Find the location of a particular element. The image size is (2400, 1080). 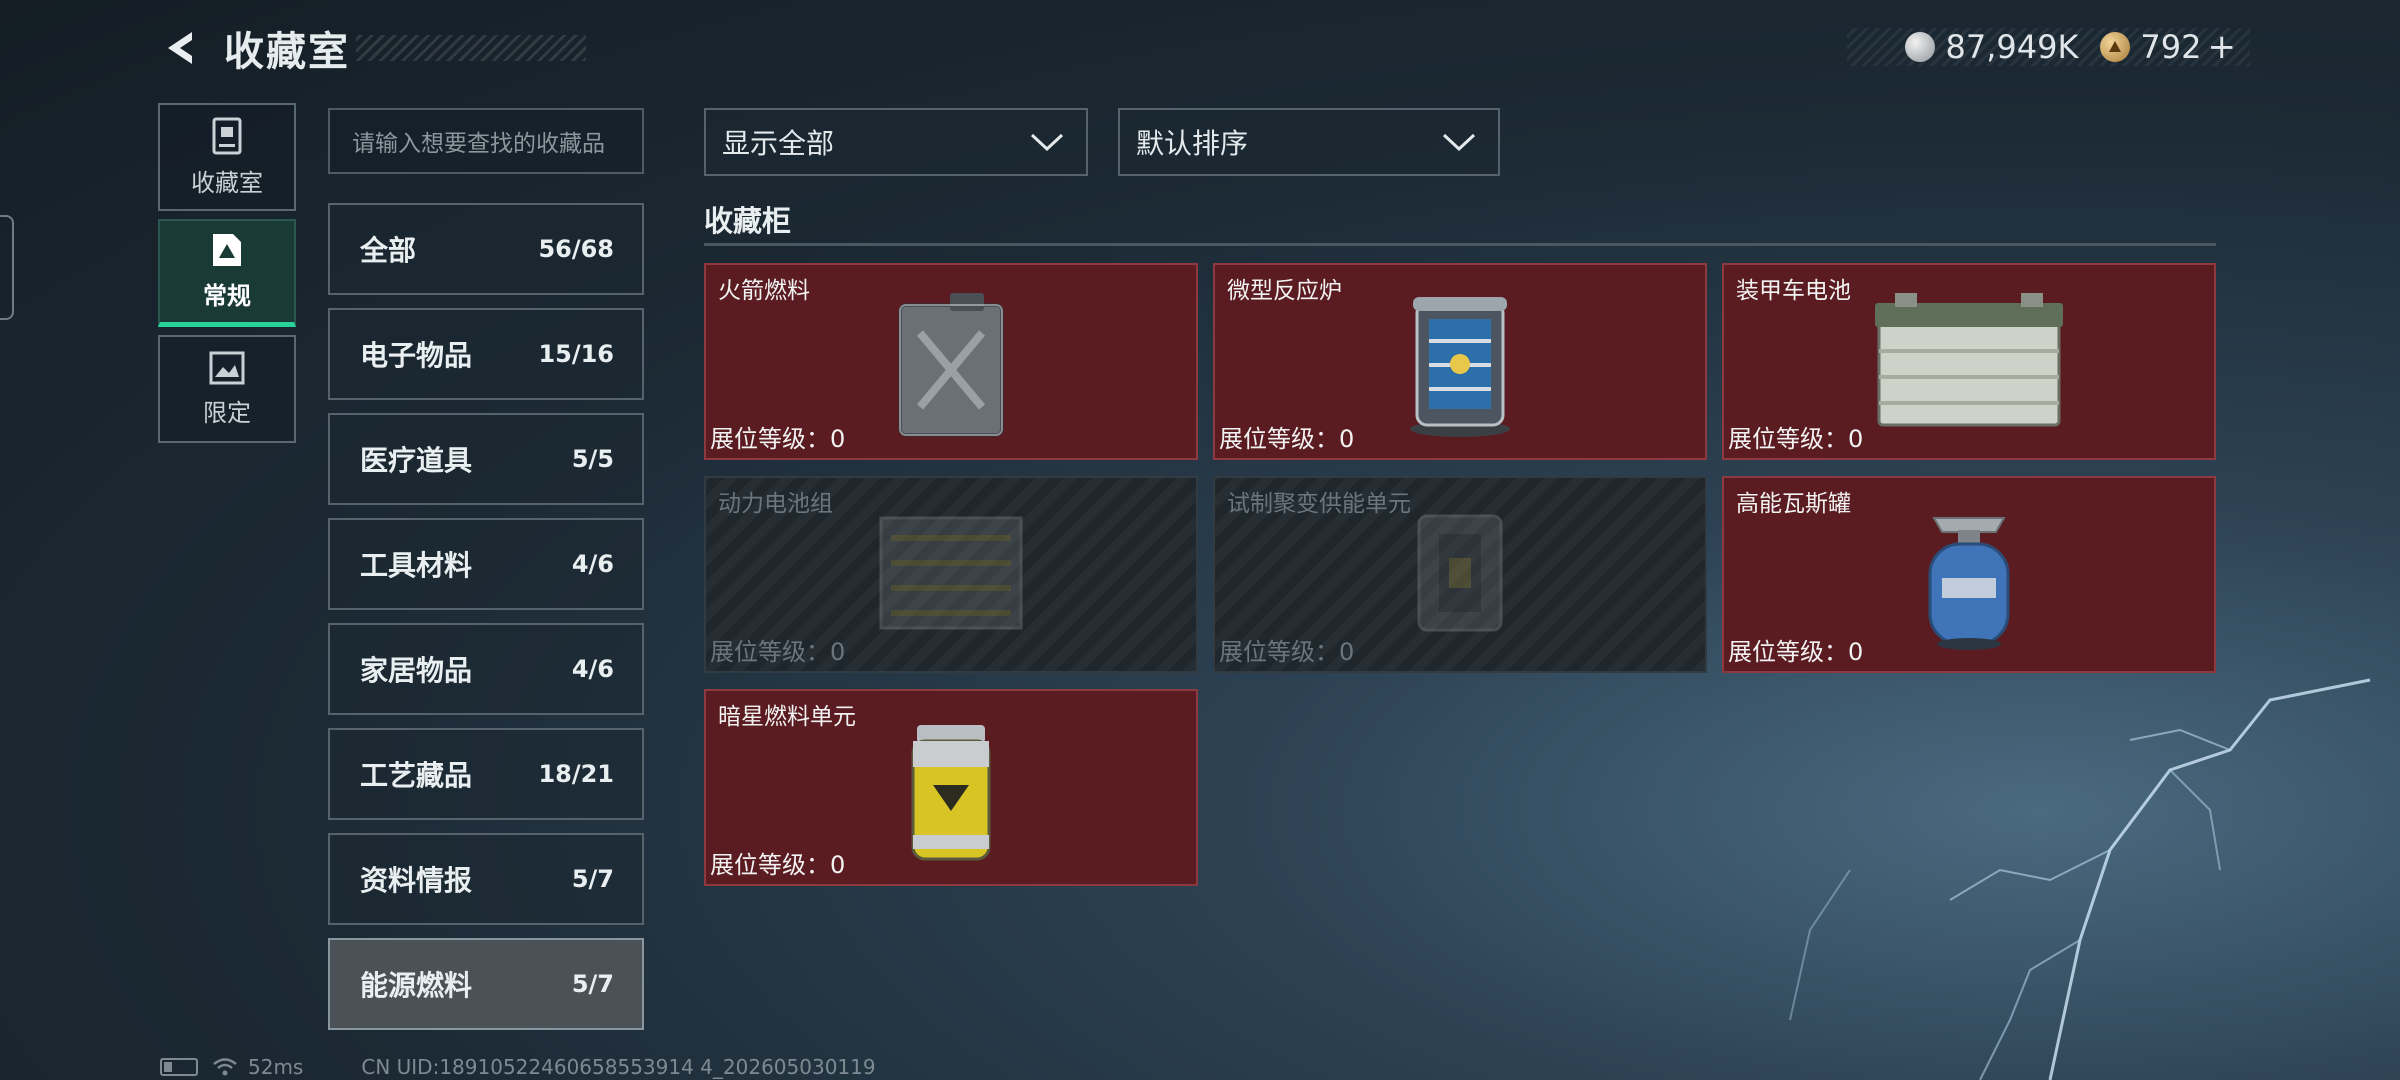

item-card-armored-vehicle-battery: 装甲车电池 展位等级：0 is located at coordinates (1969, 361).